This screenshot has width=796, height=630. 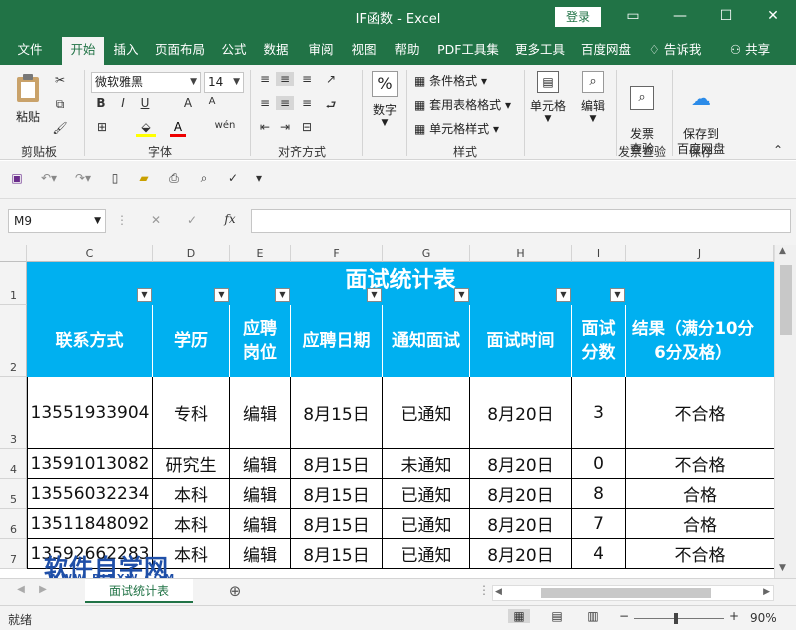 I want to click on print-icon: ⎙, so click(x=174, y=178).